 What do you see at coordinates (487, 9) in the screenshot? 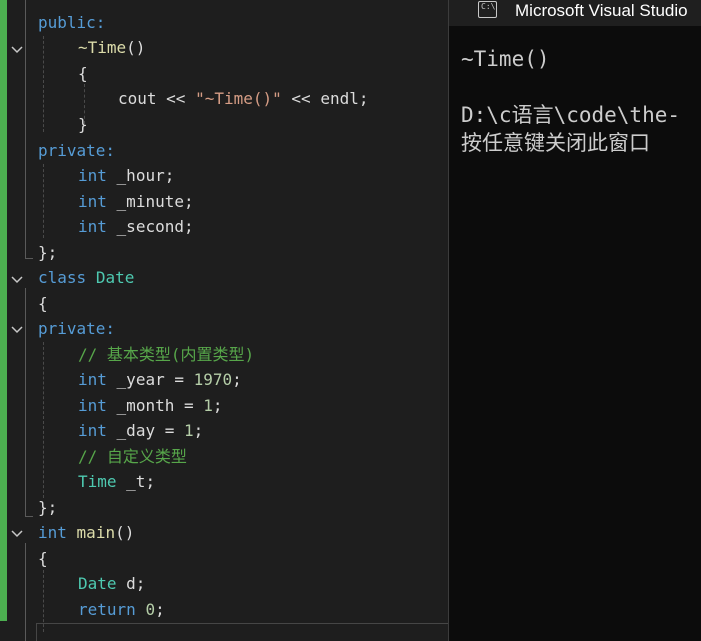
I see `console-icon: C:\` at bounding box center [487, 9].